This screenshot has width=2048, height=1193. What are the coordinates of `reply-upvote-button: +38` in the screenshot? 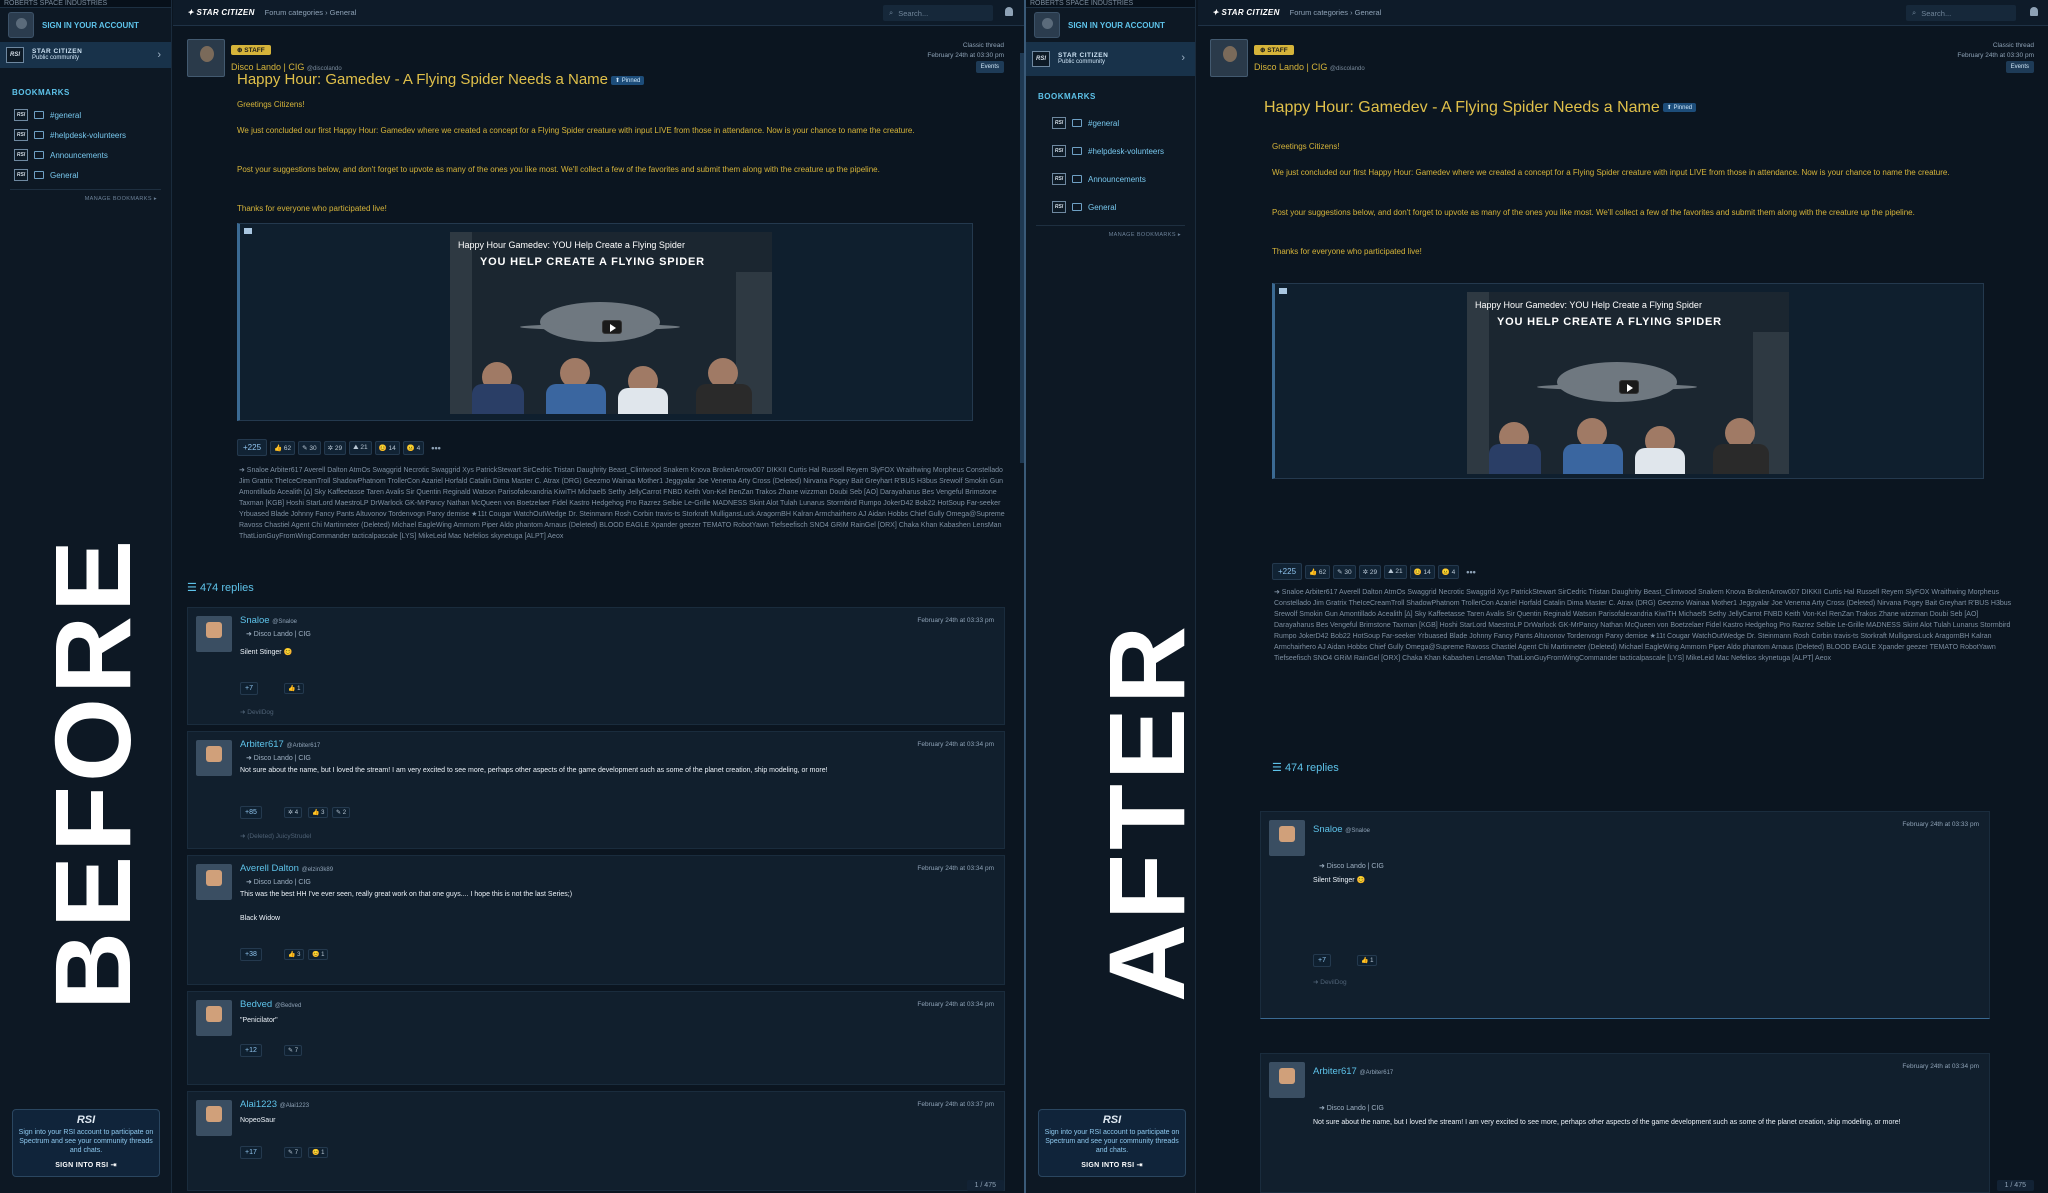 It's located at (251, 954).